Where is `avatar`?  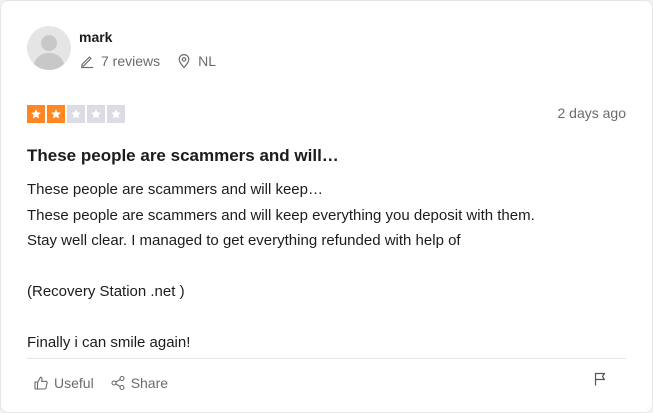
avatar is located at coordinates (49, 48).